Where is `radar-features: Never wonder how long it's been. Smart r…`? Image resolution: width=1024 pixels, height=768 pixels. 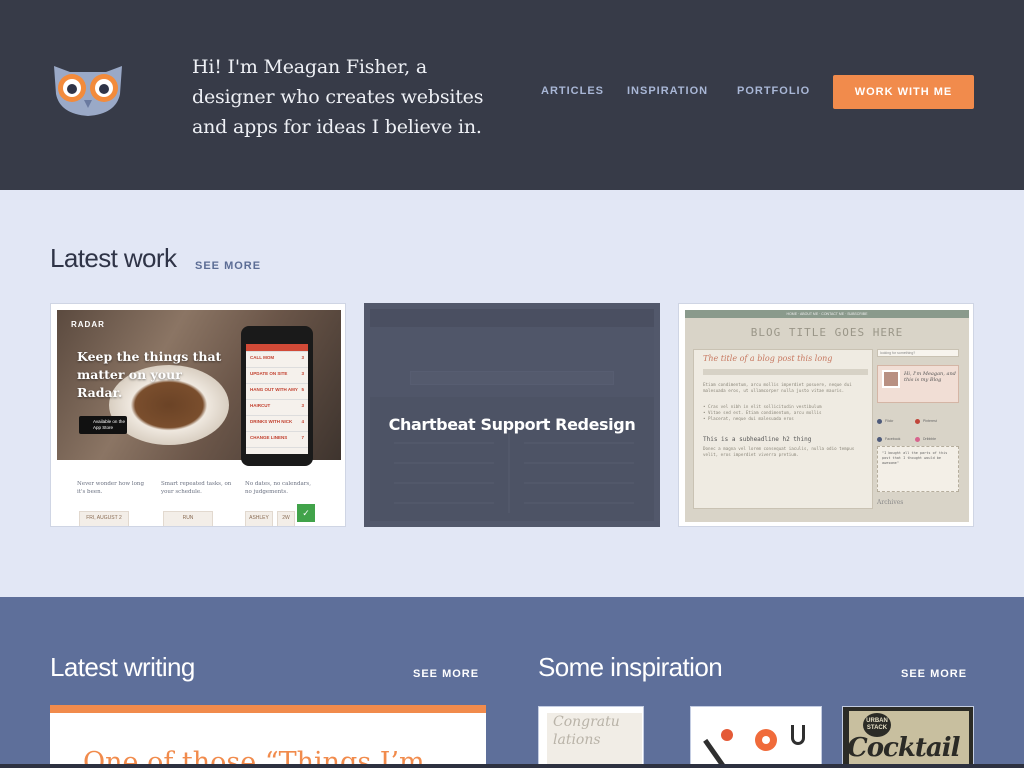 radar-features: Never wonder how long it's been. Smart r… is located at coordinates (199, 495).